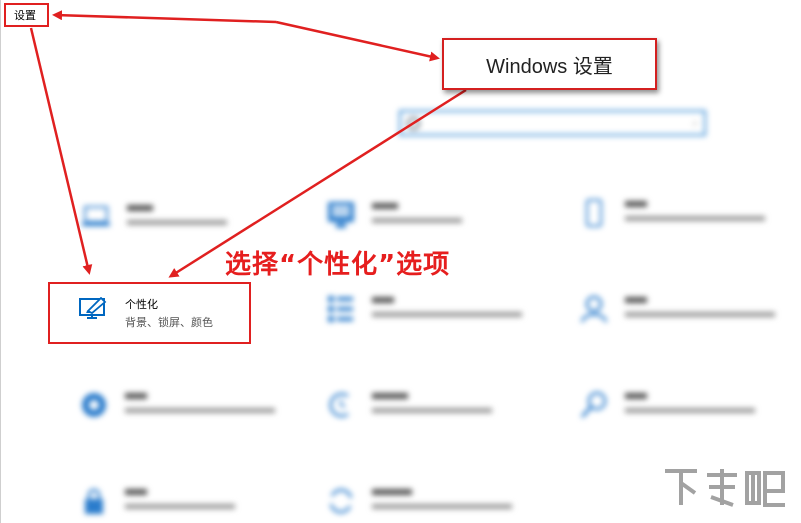 This screenshot has height=523, width=801. I want to click on tile-privacy, so click(184, 503).